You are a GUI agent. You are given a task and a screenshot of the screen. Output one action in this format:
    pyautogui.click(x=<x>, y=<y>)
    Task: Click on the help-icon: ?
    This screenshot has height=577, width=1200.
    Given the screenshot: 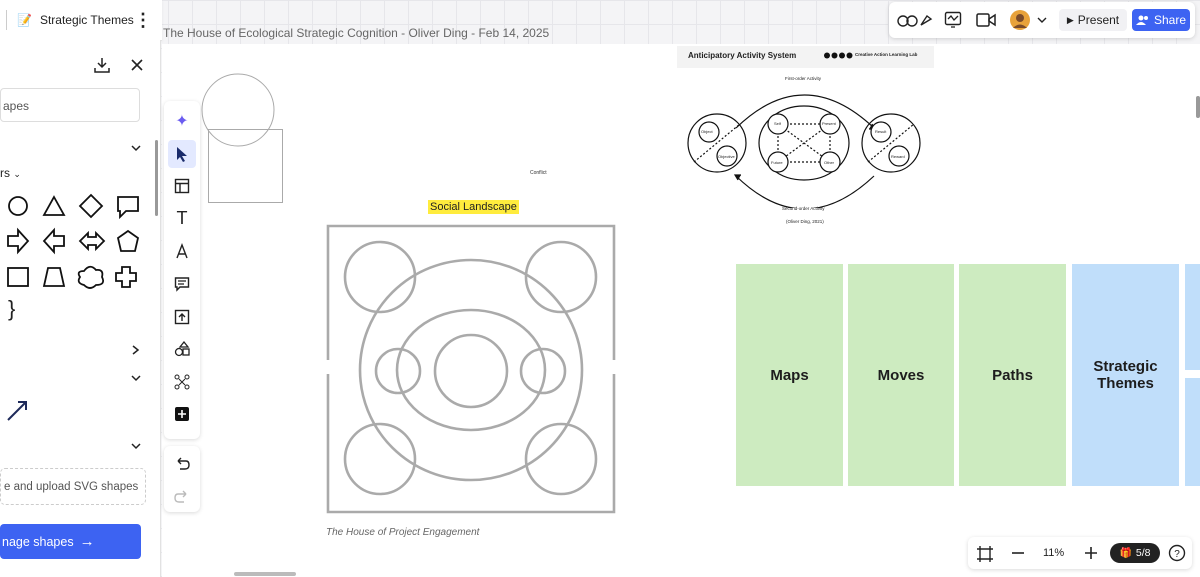 What is the action you would take?
    pyautogui.click(x=1177, y=553)
    